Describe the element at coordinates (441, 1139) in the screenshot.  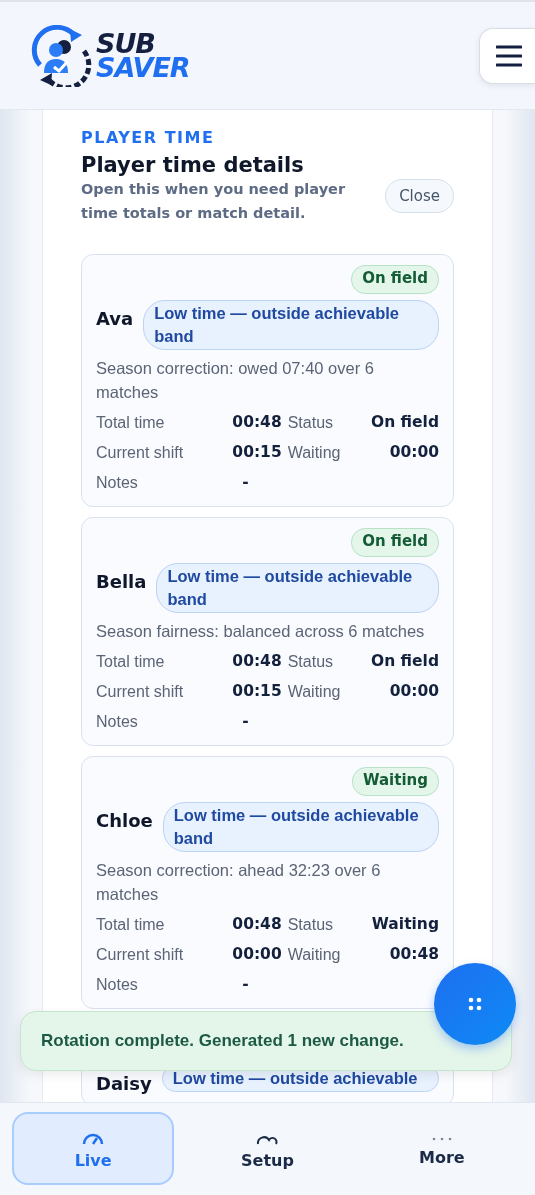
I see `more-icon` at that location.